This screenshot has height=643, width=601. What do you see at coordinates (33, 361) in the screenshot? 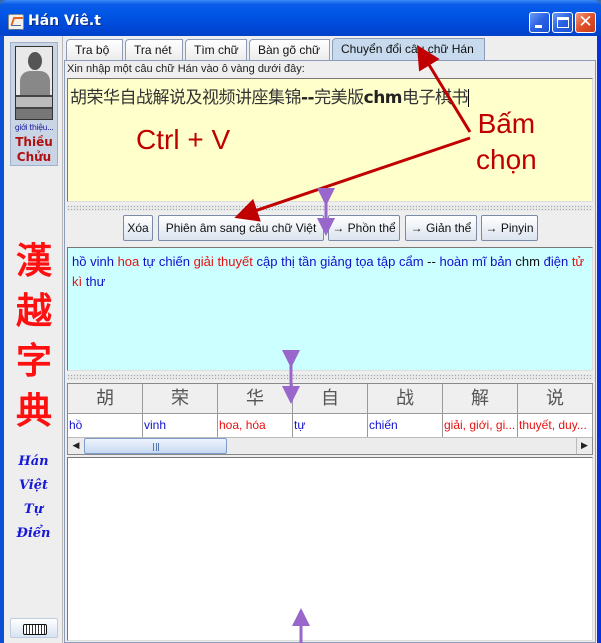
I see `han-logo-char: 字` at bounding box center [33, 361].